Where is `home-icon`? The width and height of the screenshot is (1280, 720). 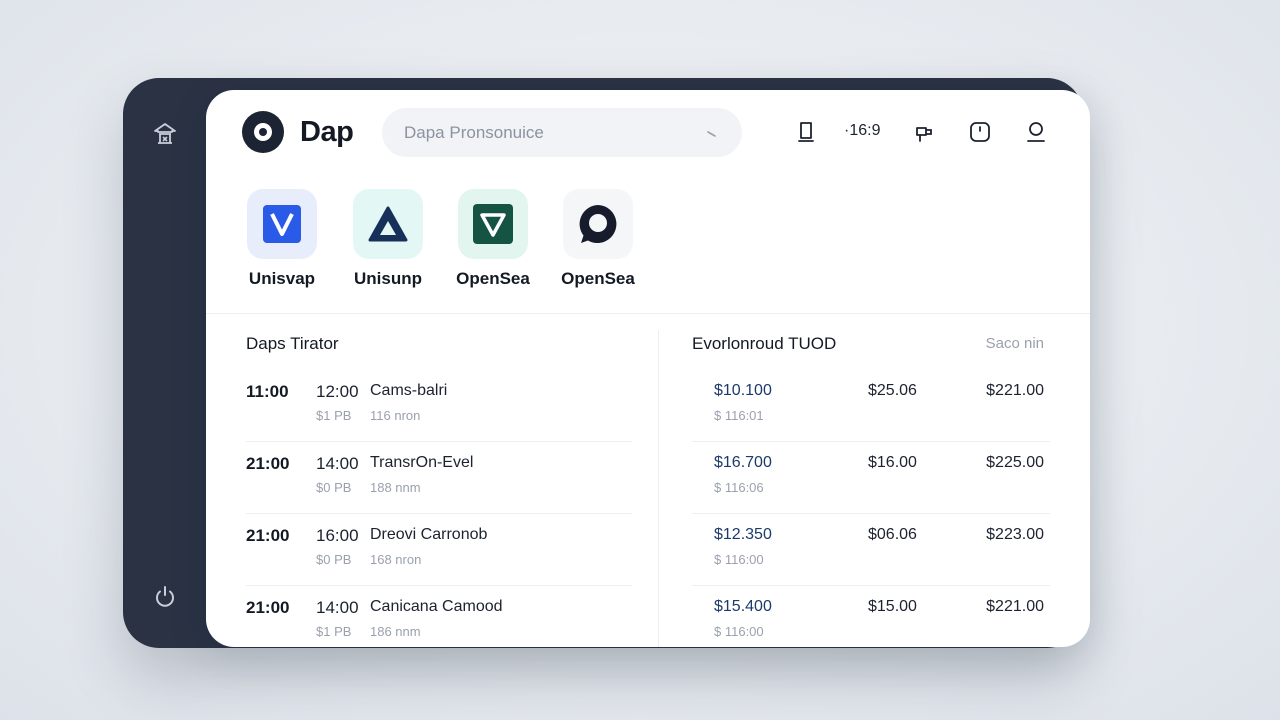 home-icon is located at coordinates (165, 134).